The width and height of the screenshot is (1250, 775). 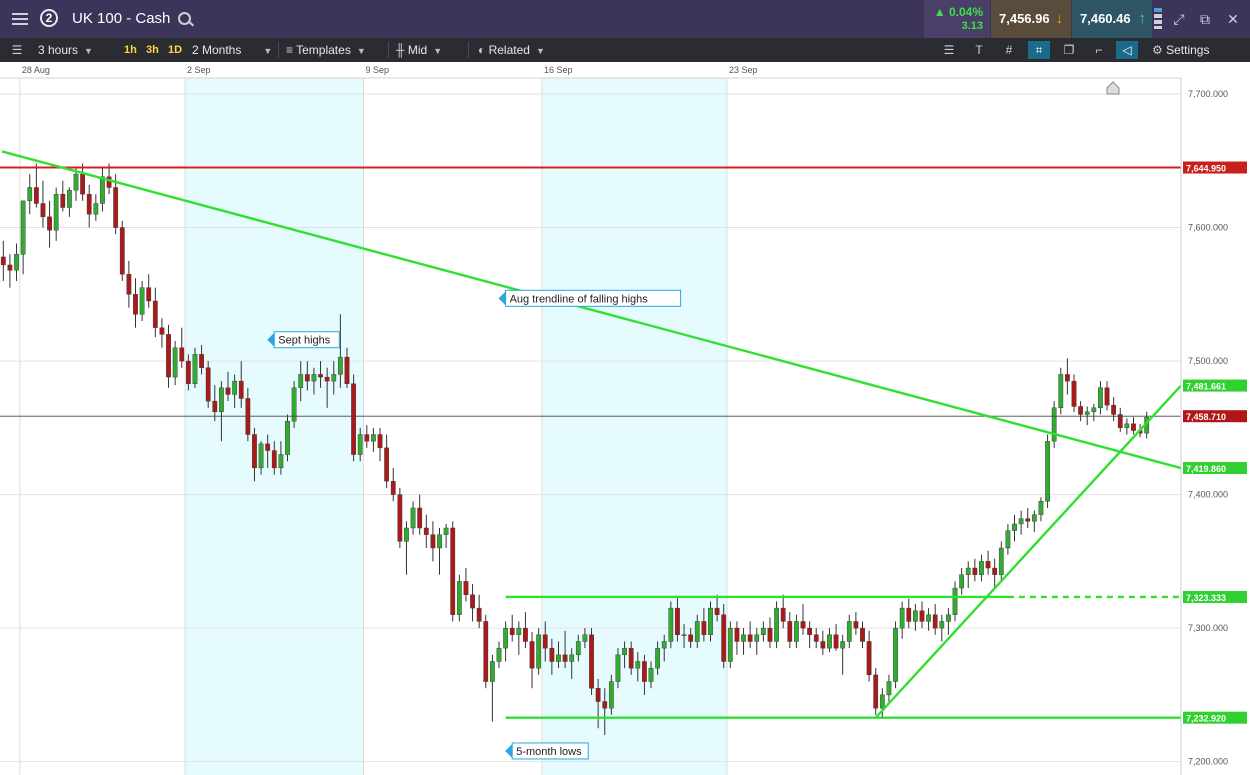 What do you see at coordinates (558, 70) in the screenshot?
I see `x-tick-label: 16 Sep` at bounding box center [558, 70].